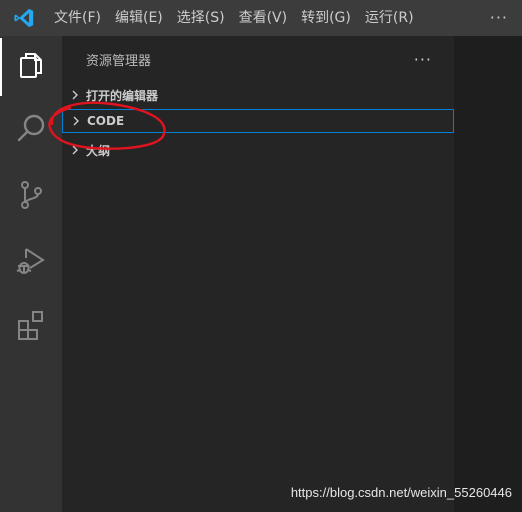 Image resolution: width=522 pixels, height=512 pixels. What do you see at coordinates (258, 121) in the screenshot?
I see `section-workspace-code: CODE` at bounding box center [258, 121].